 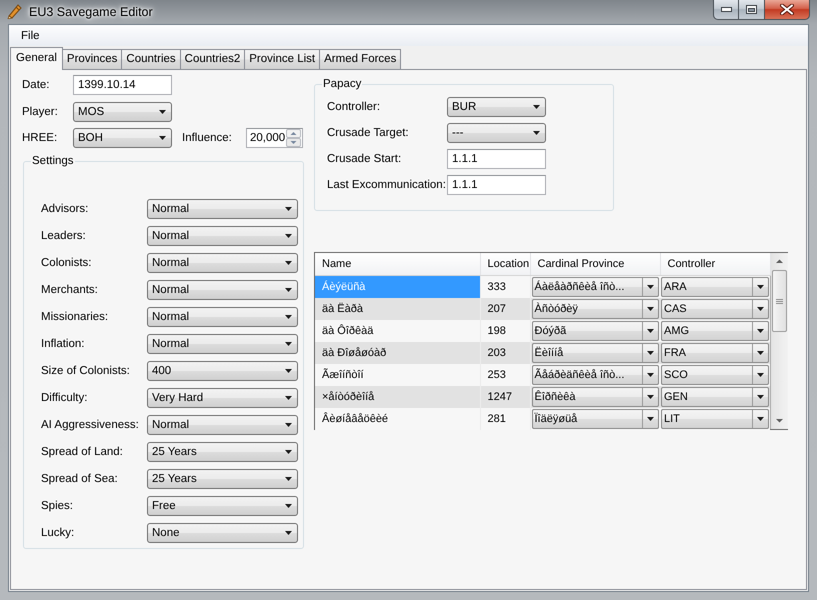 What do you see at coordinates (715, 352) in the screenshot?
I see `cell-dropdown: FRA` at bounding box center [715, 352].